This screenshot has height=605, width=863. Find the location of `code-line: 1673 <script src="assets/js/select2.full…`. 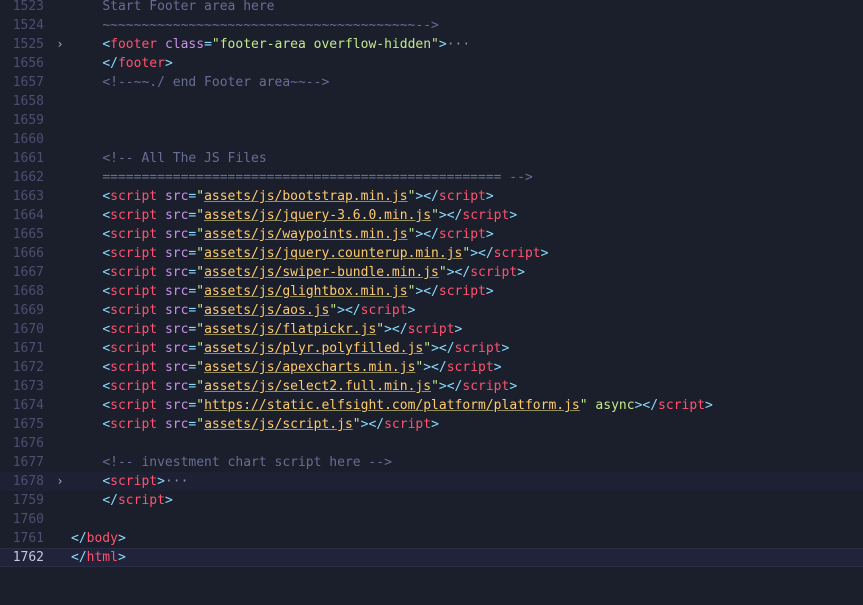

code-line: 1673 <script src="assets/js/select2.full… is located at coordinates (431, 386).